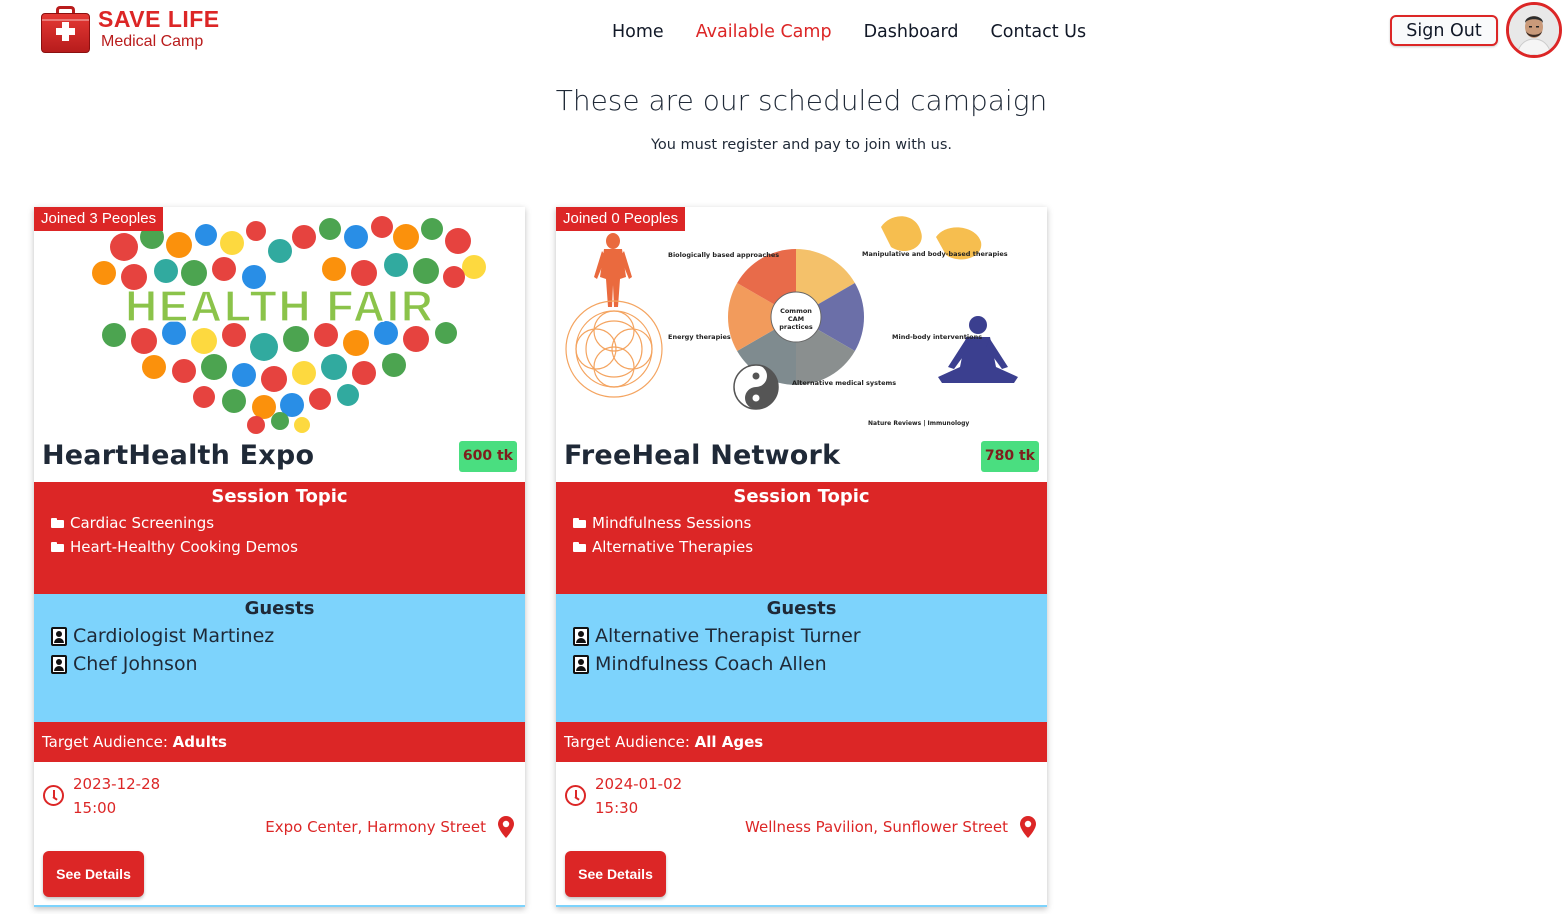  What do you see at coordinates (723, 255) in the screenshot?
I see `diagram-label: Biologically based approaches` at bounding box center [723, 255].